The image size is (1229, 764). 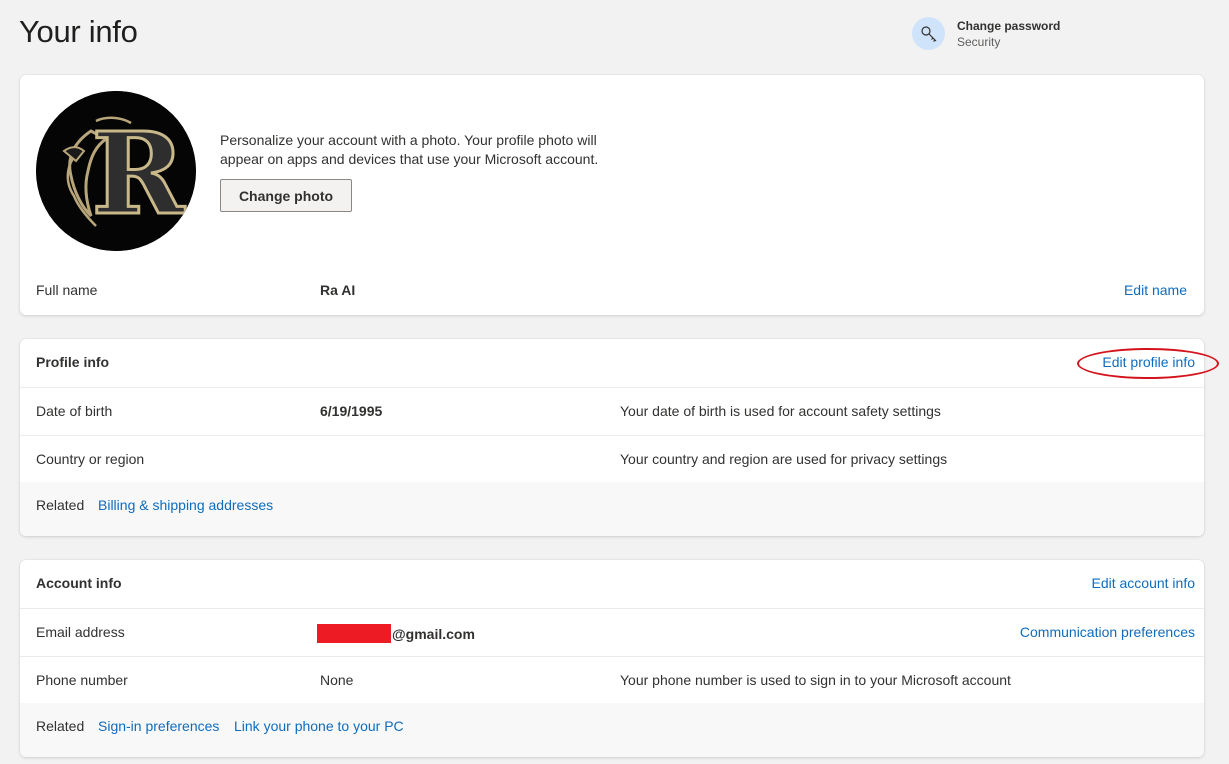 I want to click on date-of-birth-label: Date of birth, so click(x=74, y=411).